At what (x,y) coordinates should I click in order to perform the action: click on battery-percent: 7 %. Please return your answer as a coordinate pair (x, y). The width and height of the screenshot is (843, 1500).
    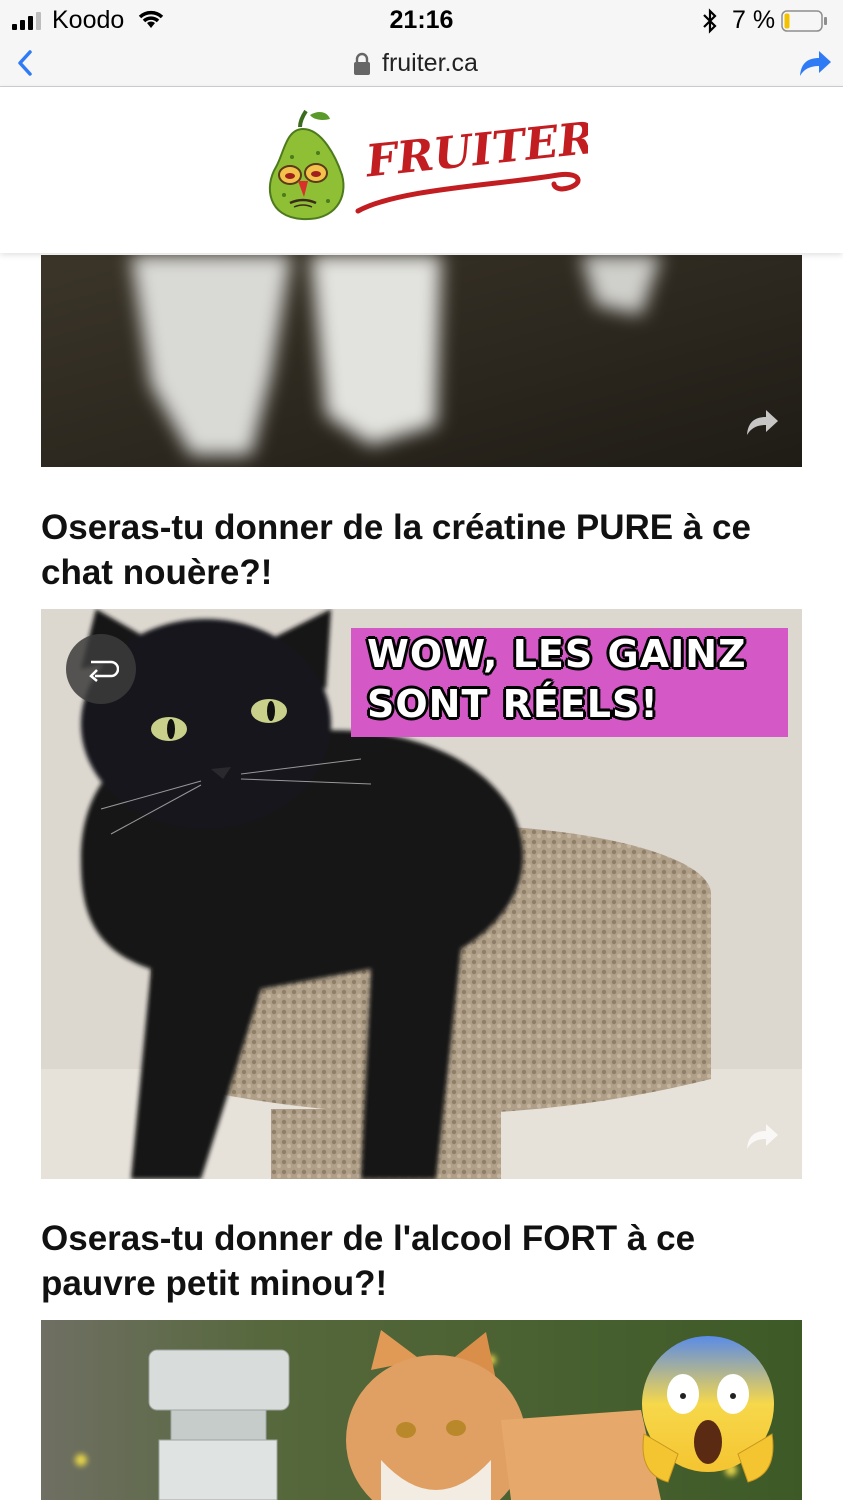
    Looking at the image, I should click on (754, 20).